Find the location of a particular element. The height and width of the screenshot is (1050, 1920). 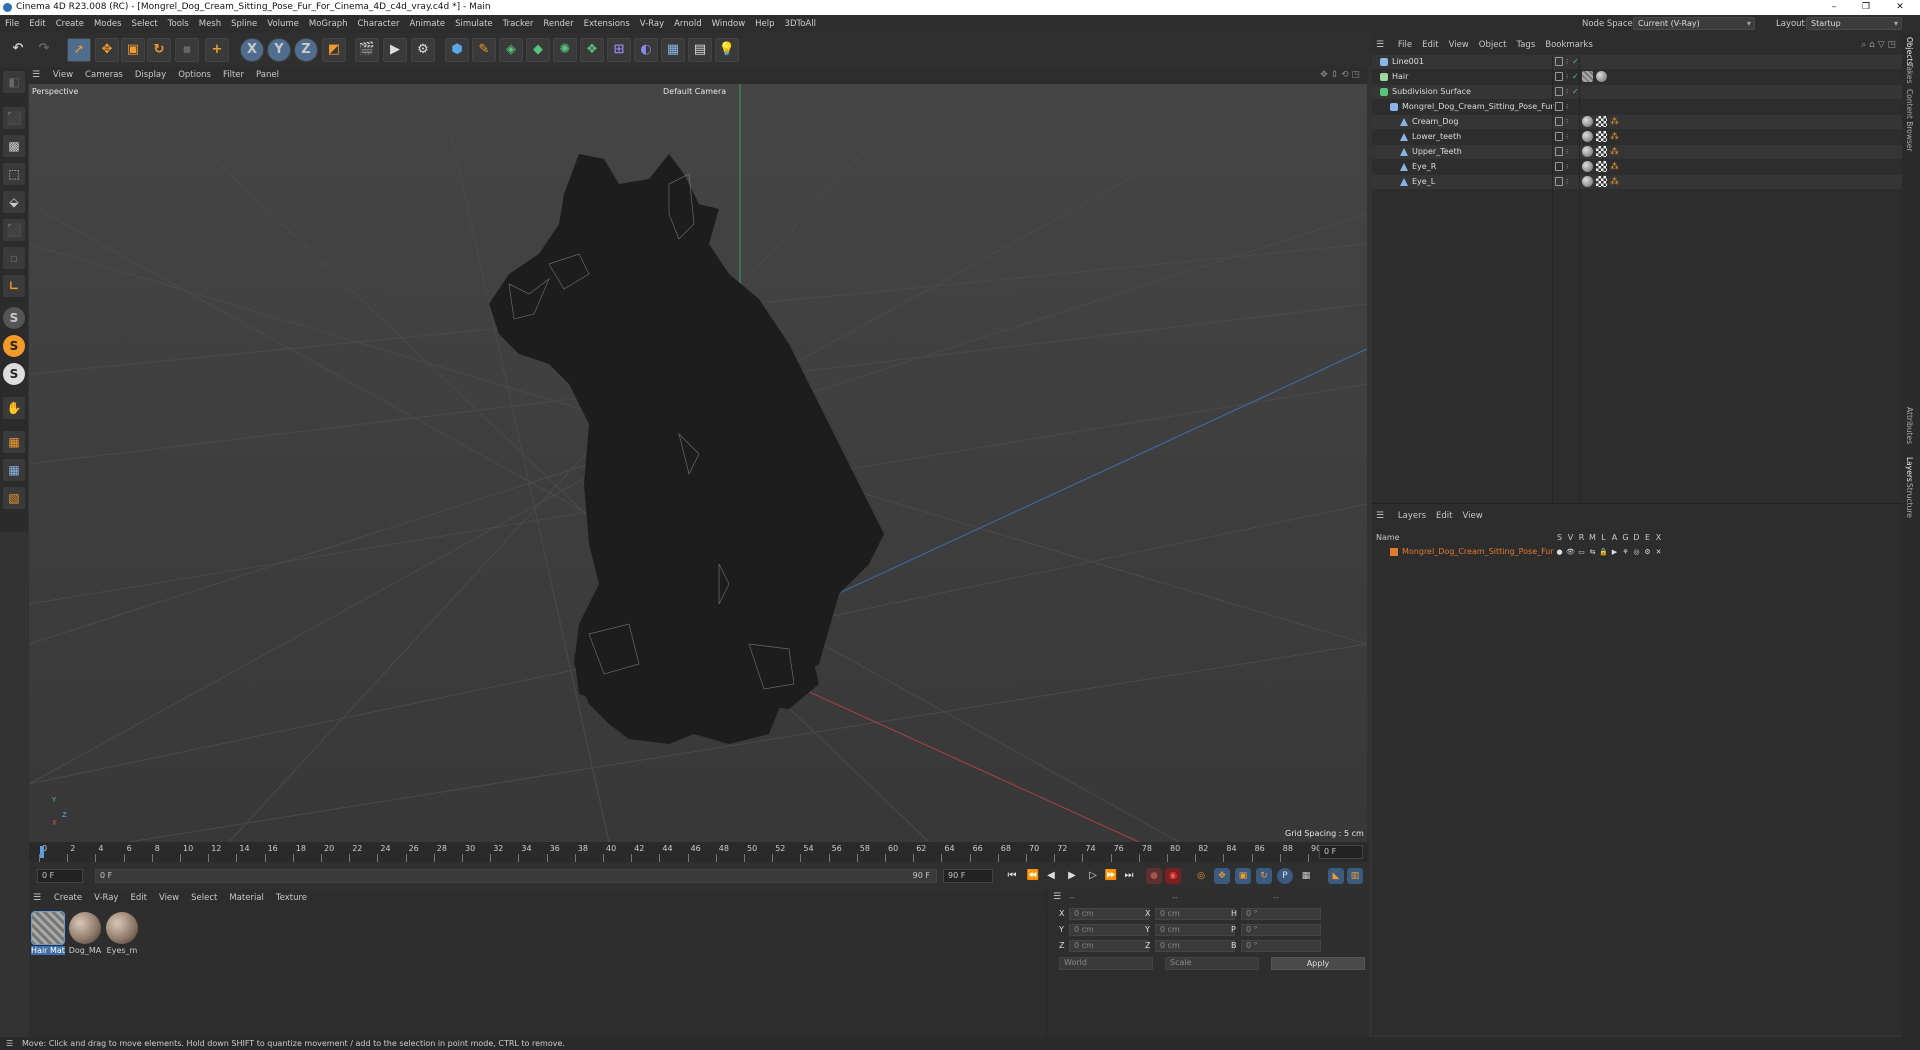

right-tab-structure: Structure is located at coordinates (1909, 500).